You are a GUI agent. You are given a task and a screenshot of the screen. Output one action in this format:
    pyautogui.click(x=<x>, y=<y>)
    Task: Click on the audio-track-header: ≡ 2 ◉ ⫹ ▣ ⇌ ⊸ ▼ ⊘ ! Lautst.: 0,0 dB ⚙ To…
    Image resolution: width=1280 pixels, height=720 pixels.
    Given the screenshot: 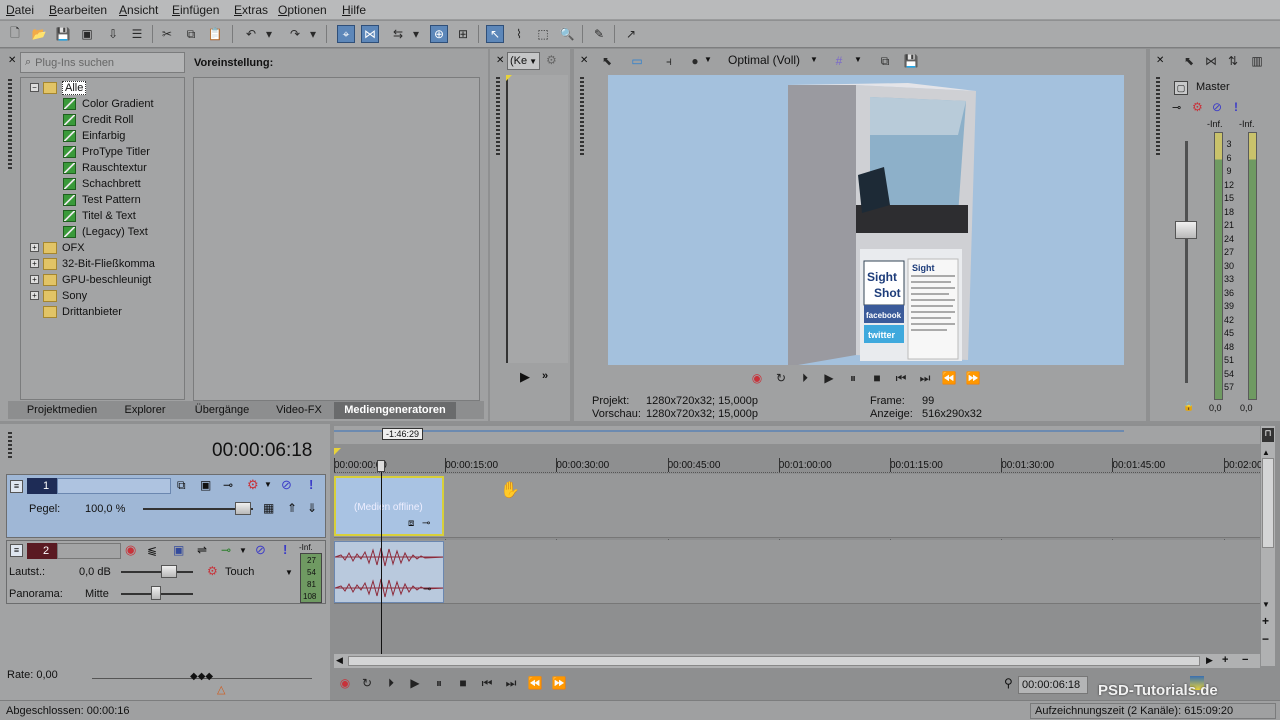 What is the action you would take?
    pyautogui.click(x=166, y=572)
    